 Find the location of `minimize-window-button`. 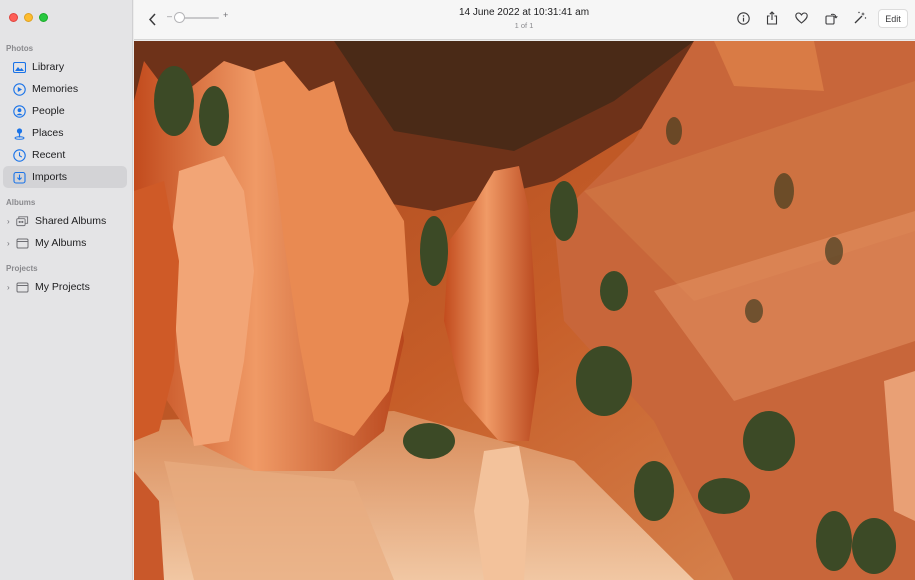

minimize-window-button is located at coordinates (28, 17).